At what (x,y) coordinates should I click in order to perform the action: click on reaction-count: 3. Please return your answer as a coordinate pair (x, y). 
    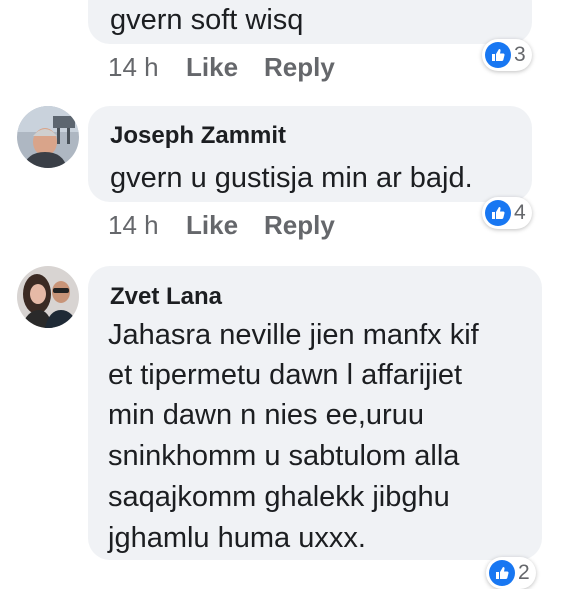
    Looking at the image, I should click on (520, 54).